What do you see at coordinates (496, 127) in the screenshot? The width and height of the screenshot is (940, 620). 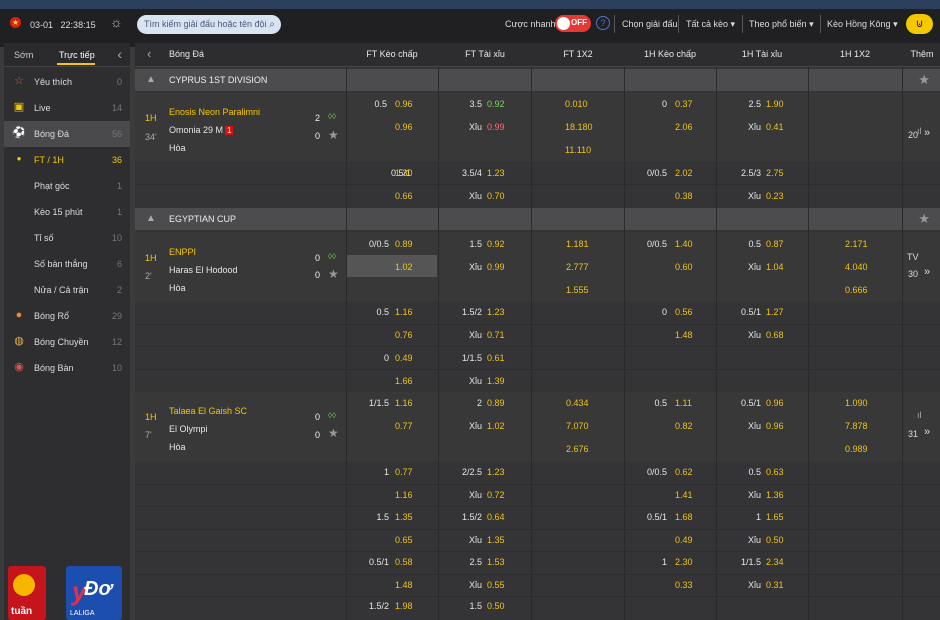 I see `odds-value: 0.99` at bounding box center [496, 127].